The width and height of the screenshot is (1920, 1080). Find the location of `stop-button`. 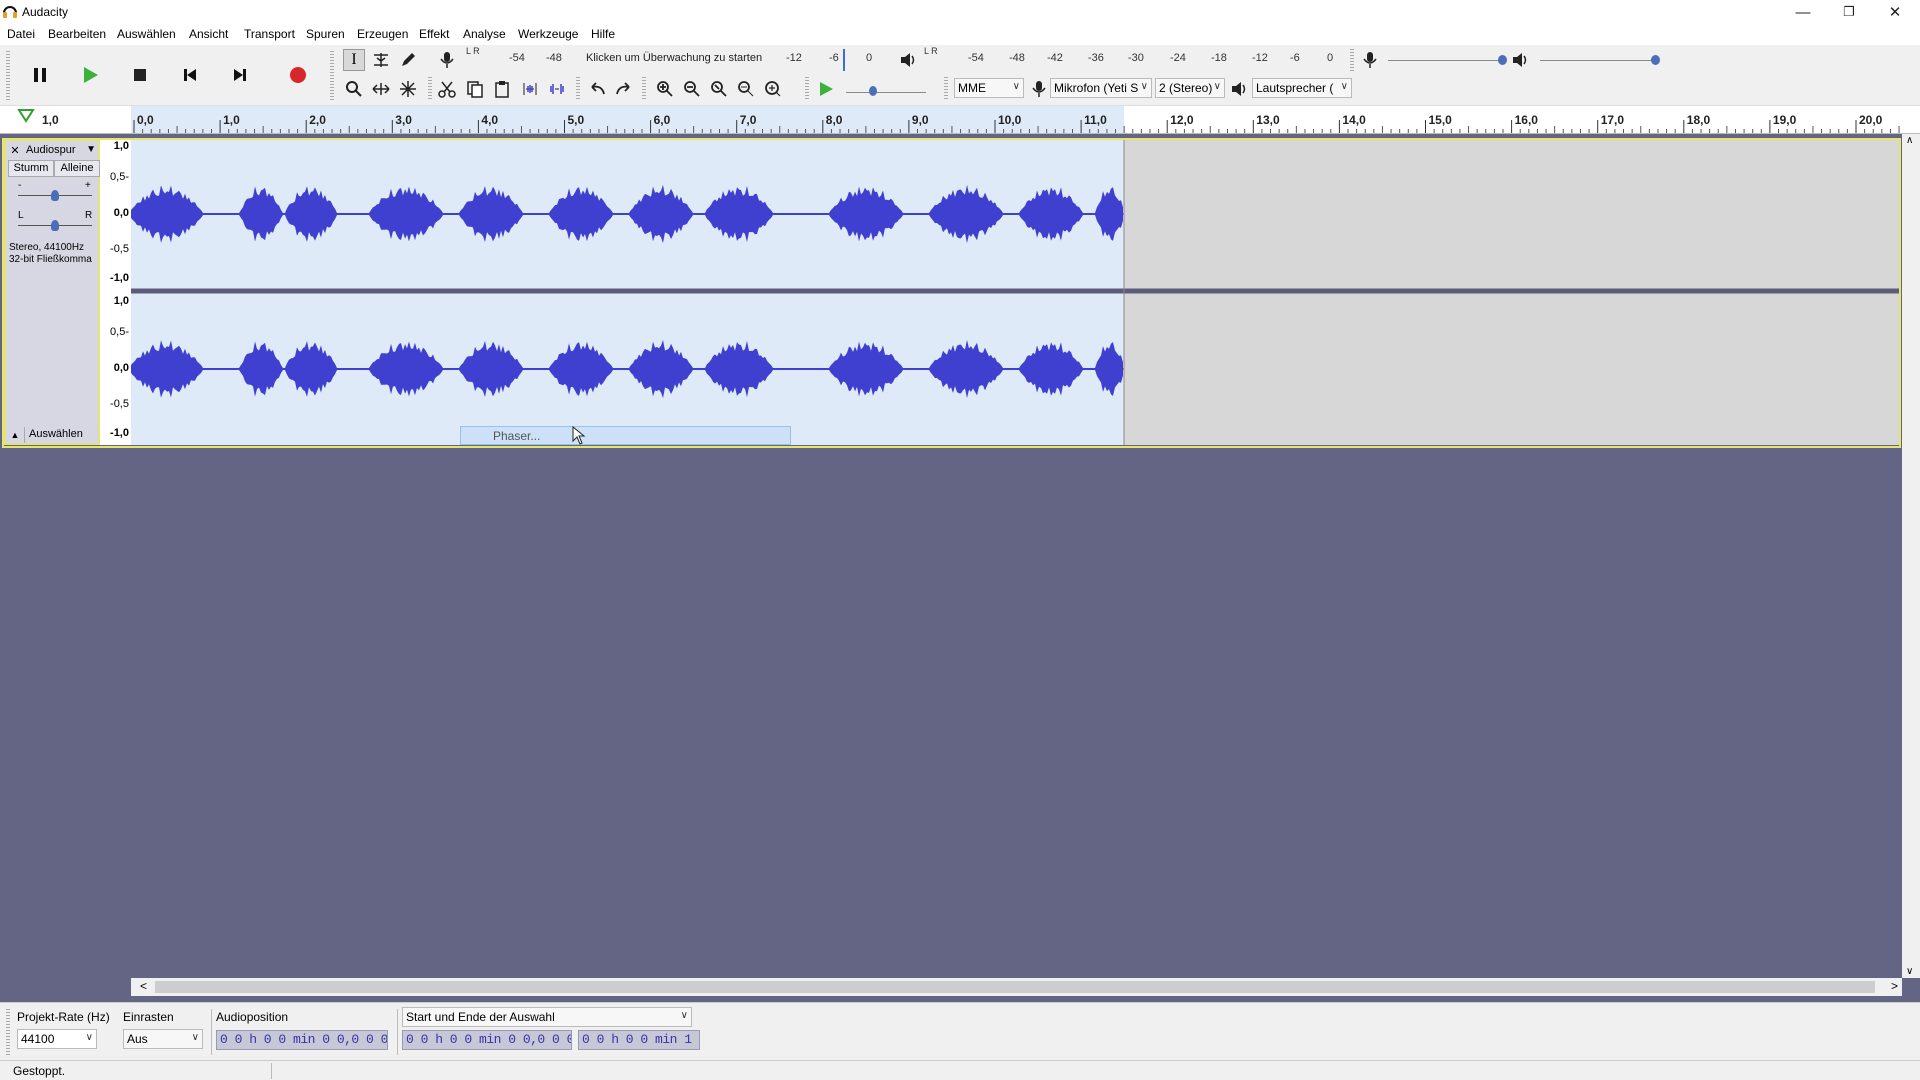

stop-button is located at coordinates (140, 75).